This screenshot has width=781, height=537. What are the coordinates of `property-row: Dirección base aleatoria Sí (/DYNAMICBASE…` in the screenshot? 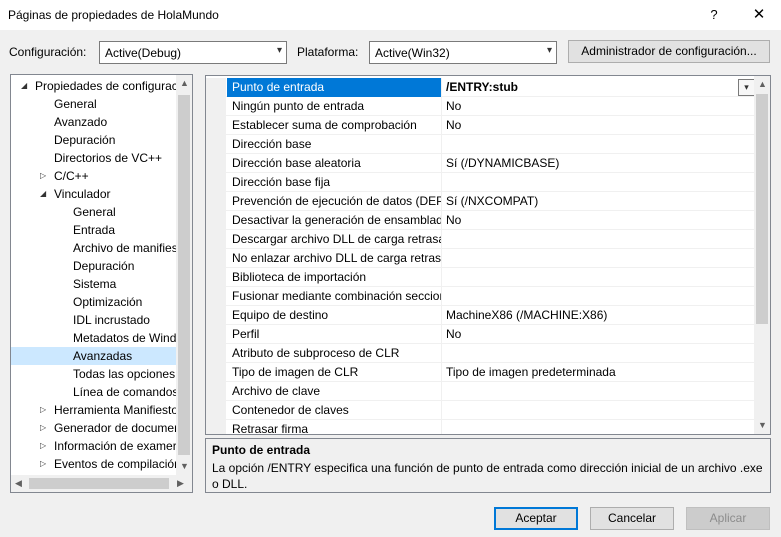 It's located at (480, 163).